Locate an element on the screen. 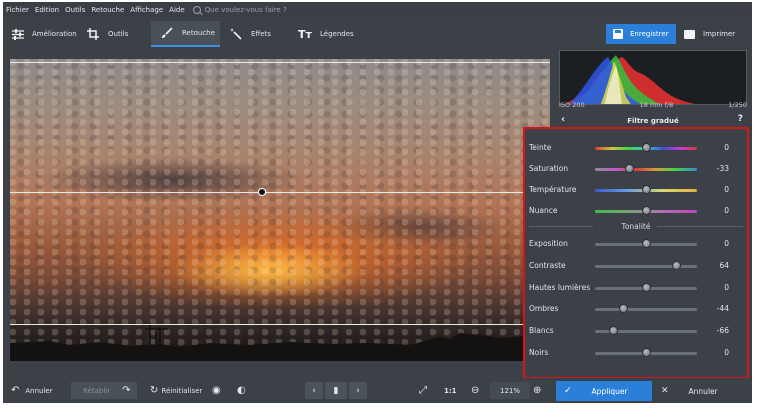  slider-contraste: Contraste 64 is located at coordinates (636, 266).